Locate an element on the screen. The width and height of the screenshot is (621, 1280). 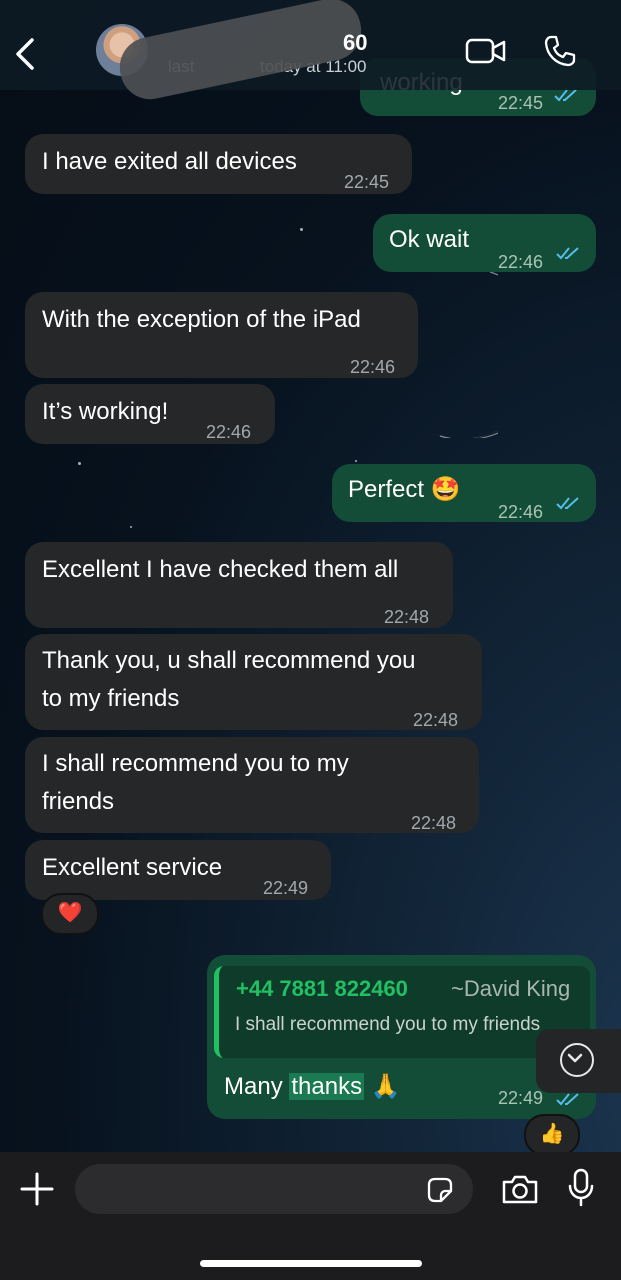
message-input is located at coordinates (274, 1189).